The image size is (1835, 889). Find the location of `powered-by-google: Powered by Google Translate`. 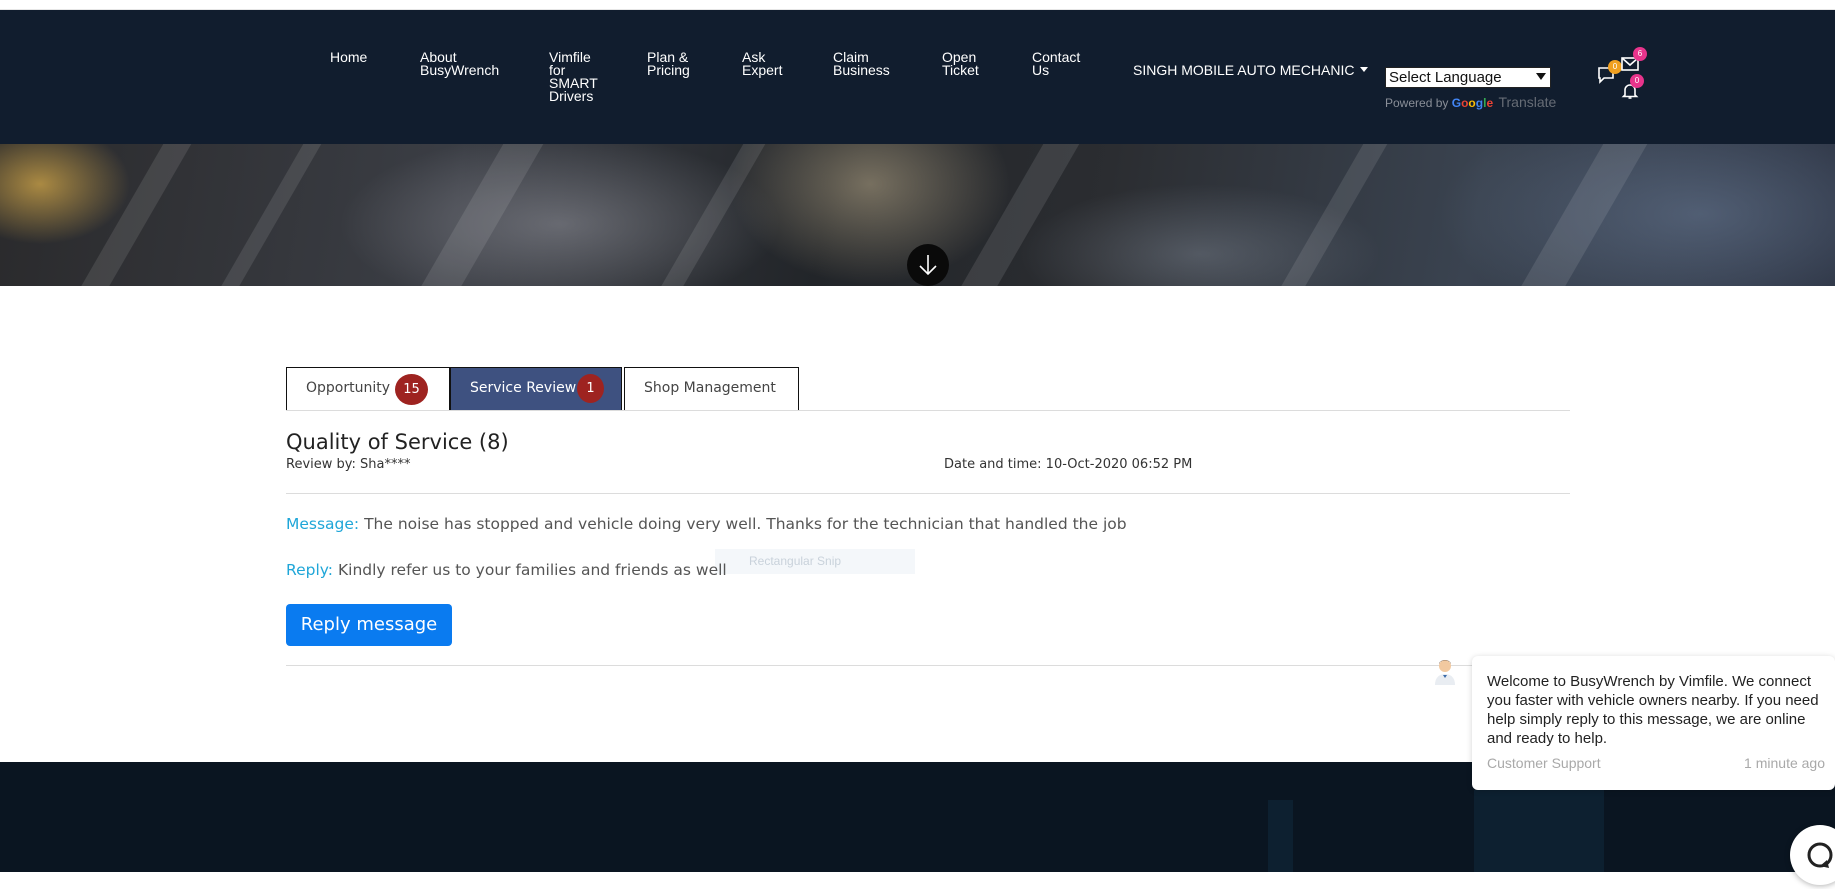

powered-by-google: Powered by Google Translate is located at coordinates (1470, 102).